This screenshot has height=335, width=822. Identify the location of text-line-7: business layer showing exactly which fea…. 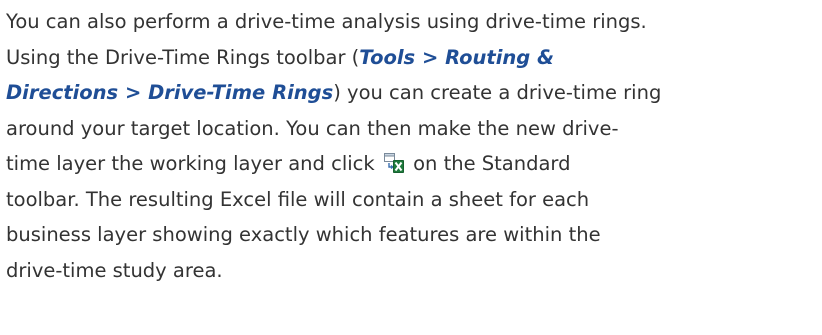
(303, 234).